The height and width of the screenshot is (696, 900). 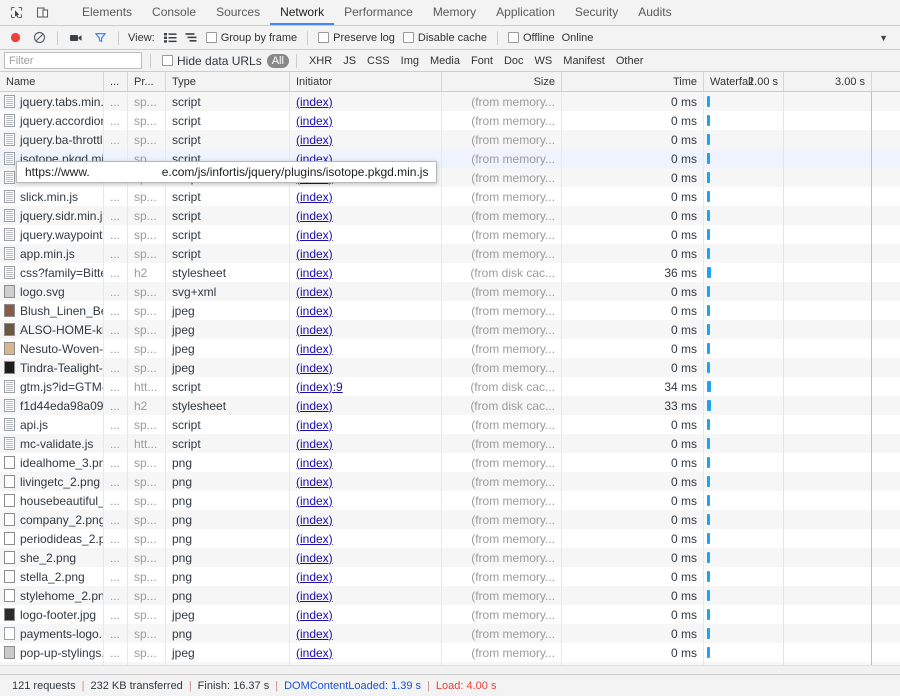 What do you see at coordinates (107, 12) in the screenshot?
I see `tab-elements: Elements` at bounding box center [107, 12].